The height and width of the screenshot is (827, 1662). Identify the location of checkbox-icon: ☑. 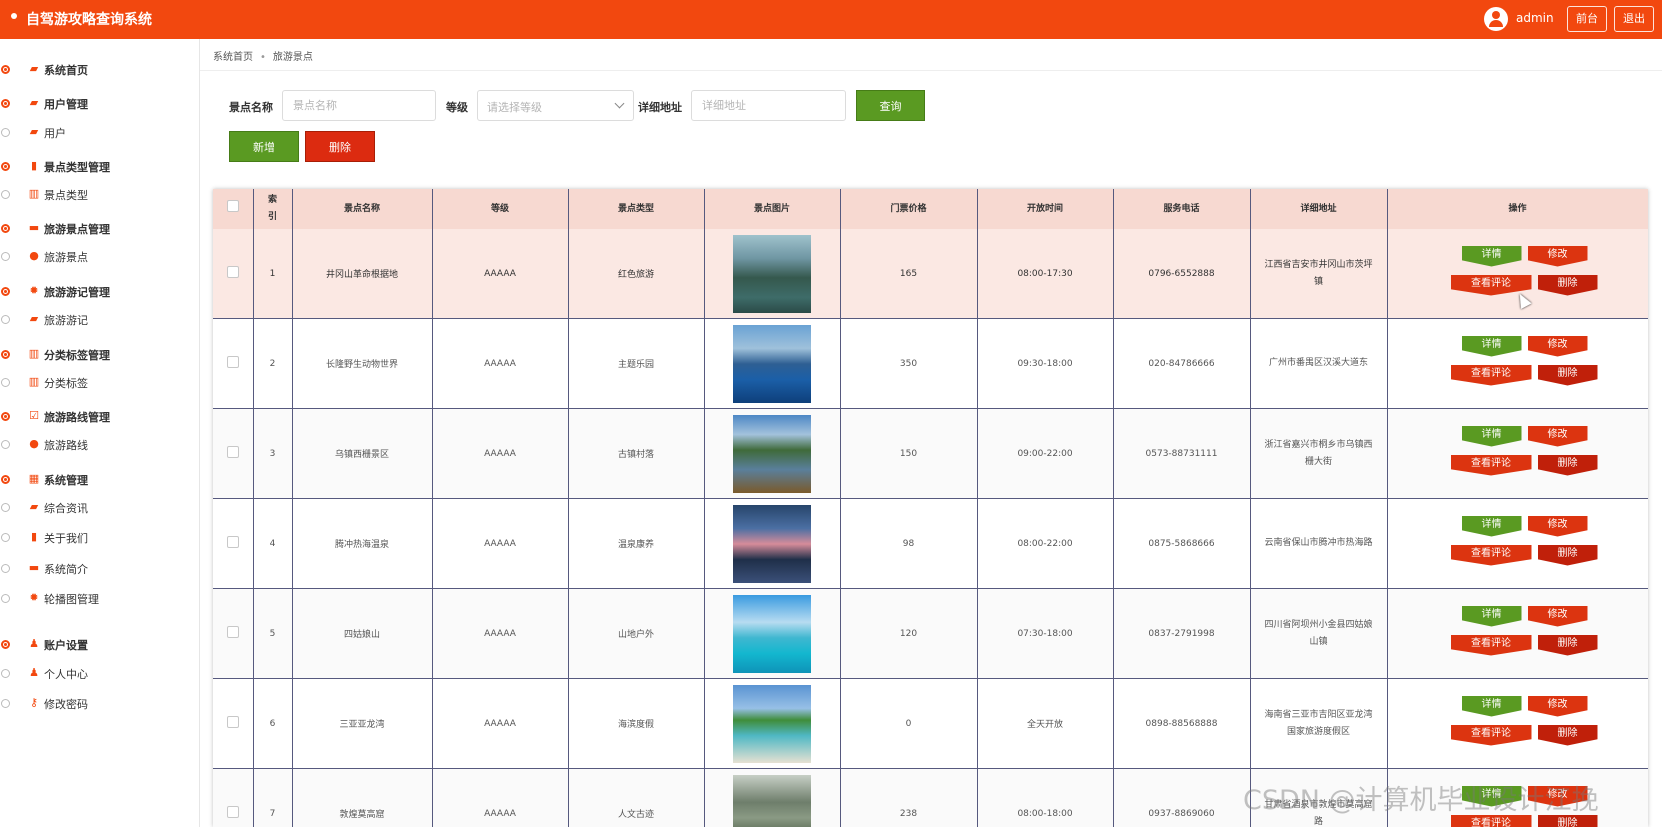
(34, 415).